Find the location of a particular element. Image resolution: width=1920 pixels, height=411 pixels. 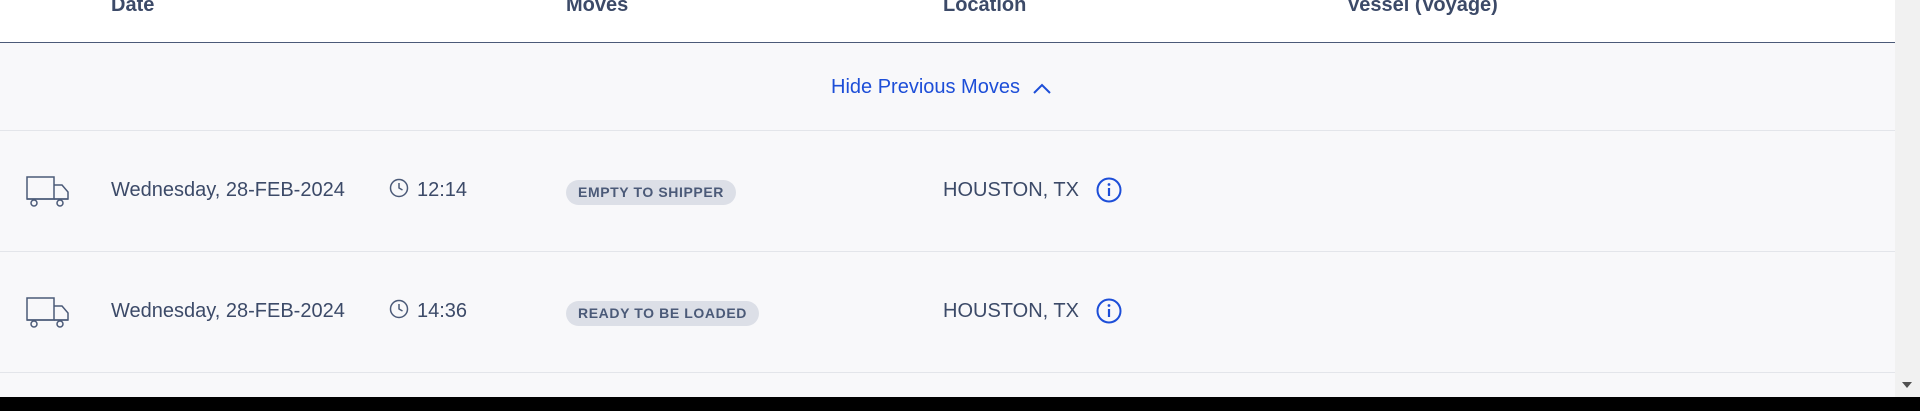

row-time: 14:36 is located at coordinates (442, 311).